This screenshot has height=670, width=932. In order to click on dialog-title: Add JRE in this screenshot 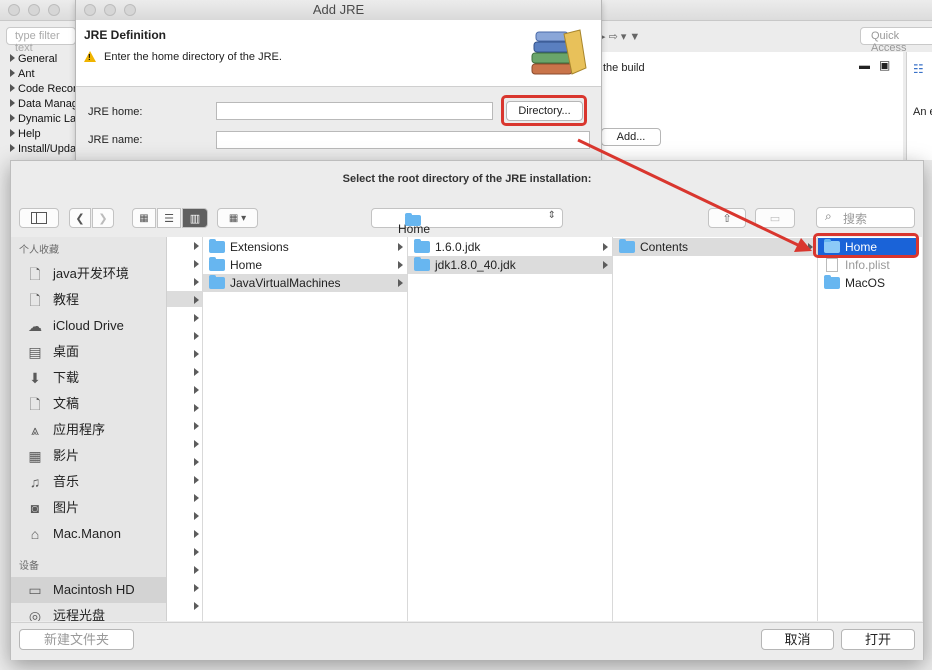, I will do `click(338, 10)`.